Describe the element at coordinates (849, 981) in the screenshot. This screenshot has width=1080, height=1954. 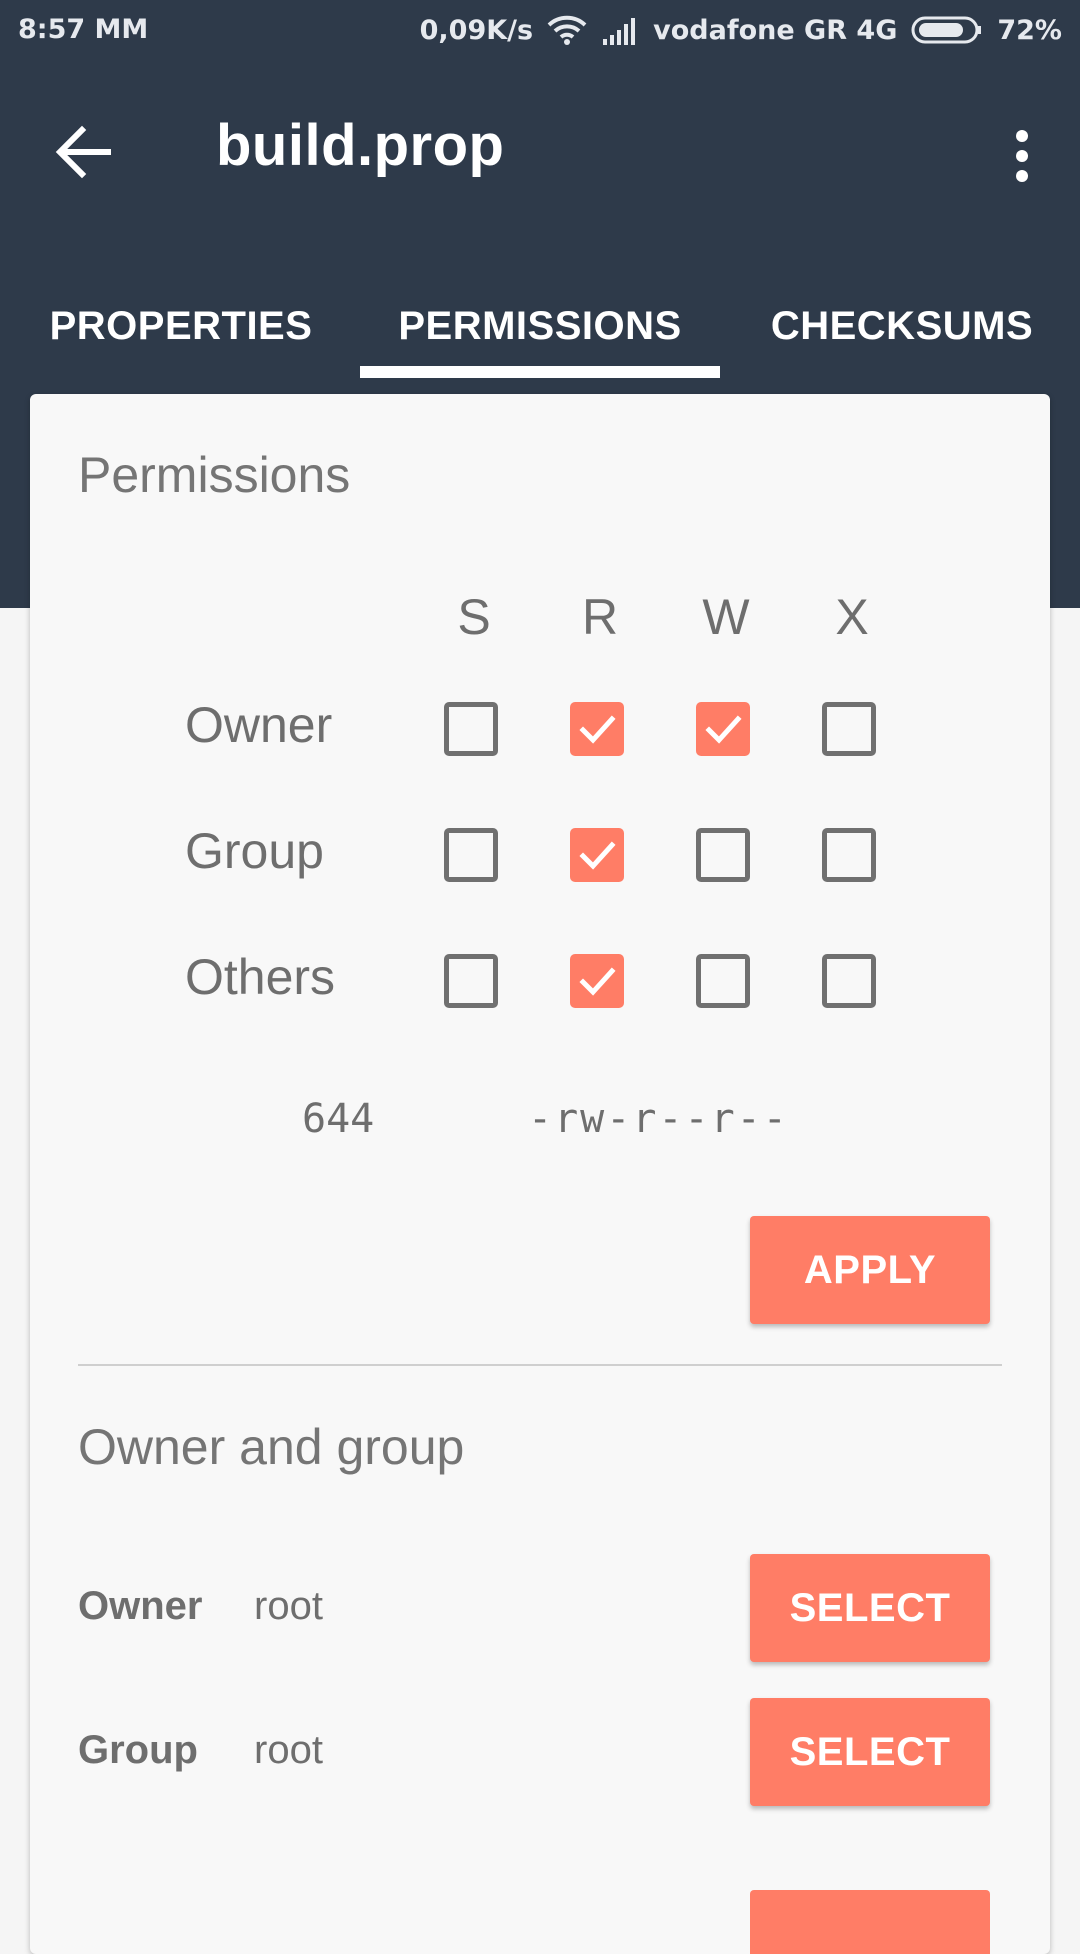
I see `checkbox-others-x` at that location.